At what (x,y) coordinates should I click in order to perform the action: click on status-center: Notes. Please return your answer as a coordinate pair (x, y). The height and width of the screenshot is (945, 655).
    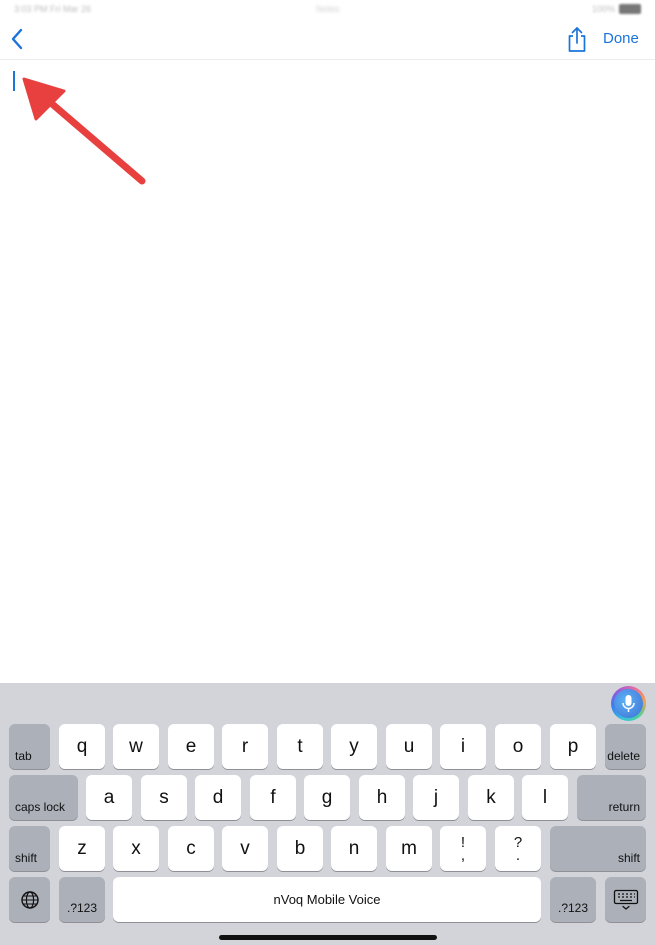
    Looking at the image, I should click on (328, 9).